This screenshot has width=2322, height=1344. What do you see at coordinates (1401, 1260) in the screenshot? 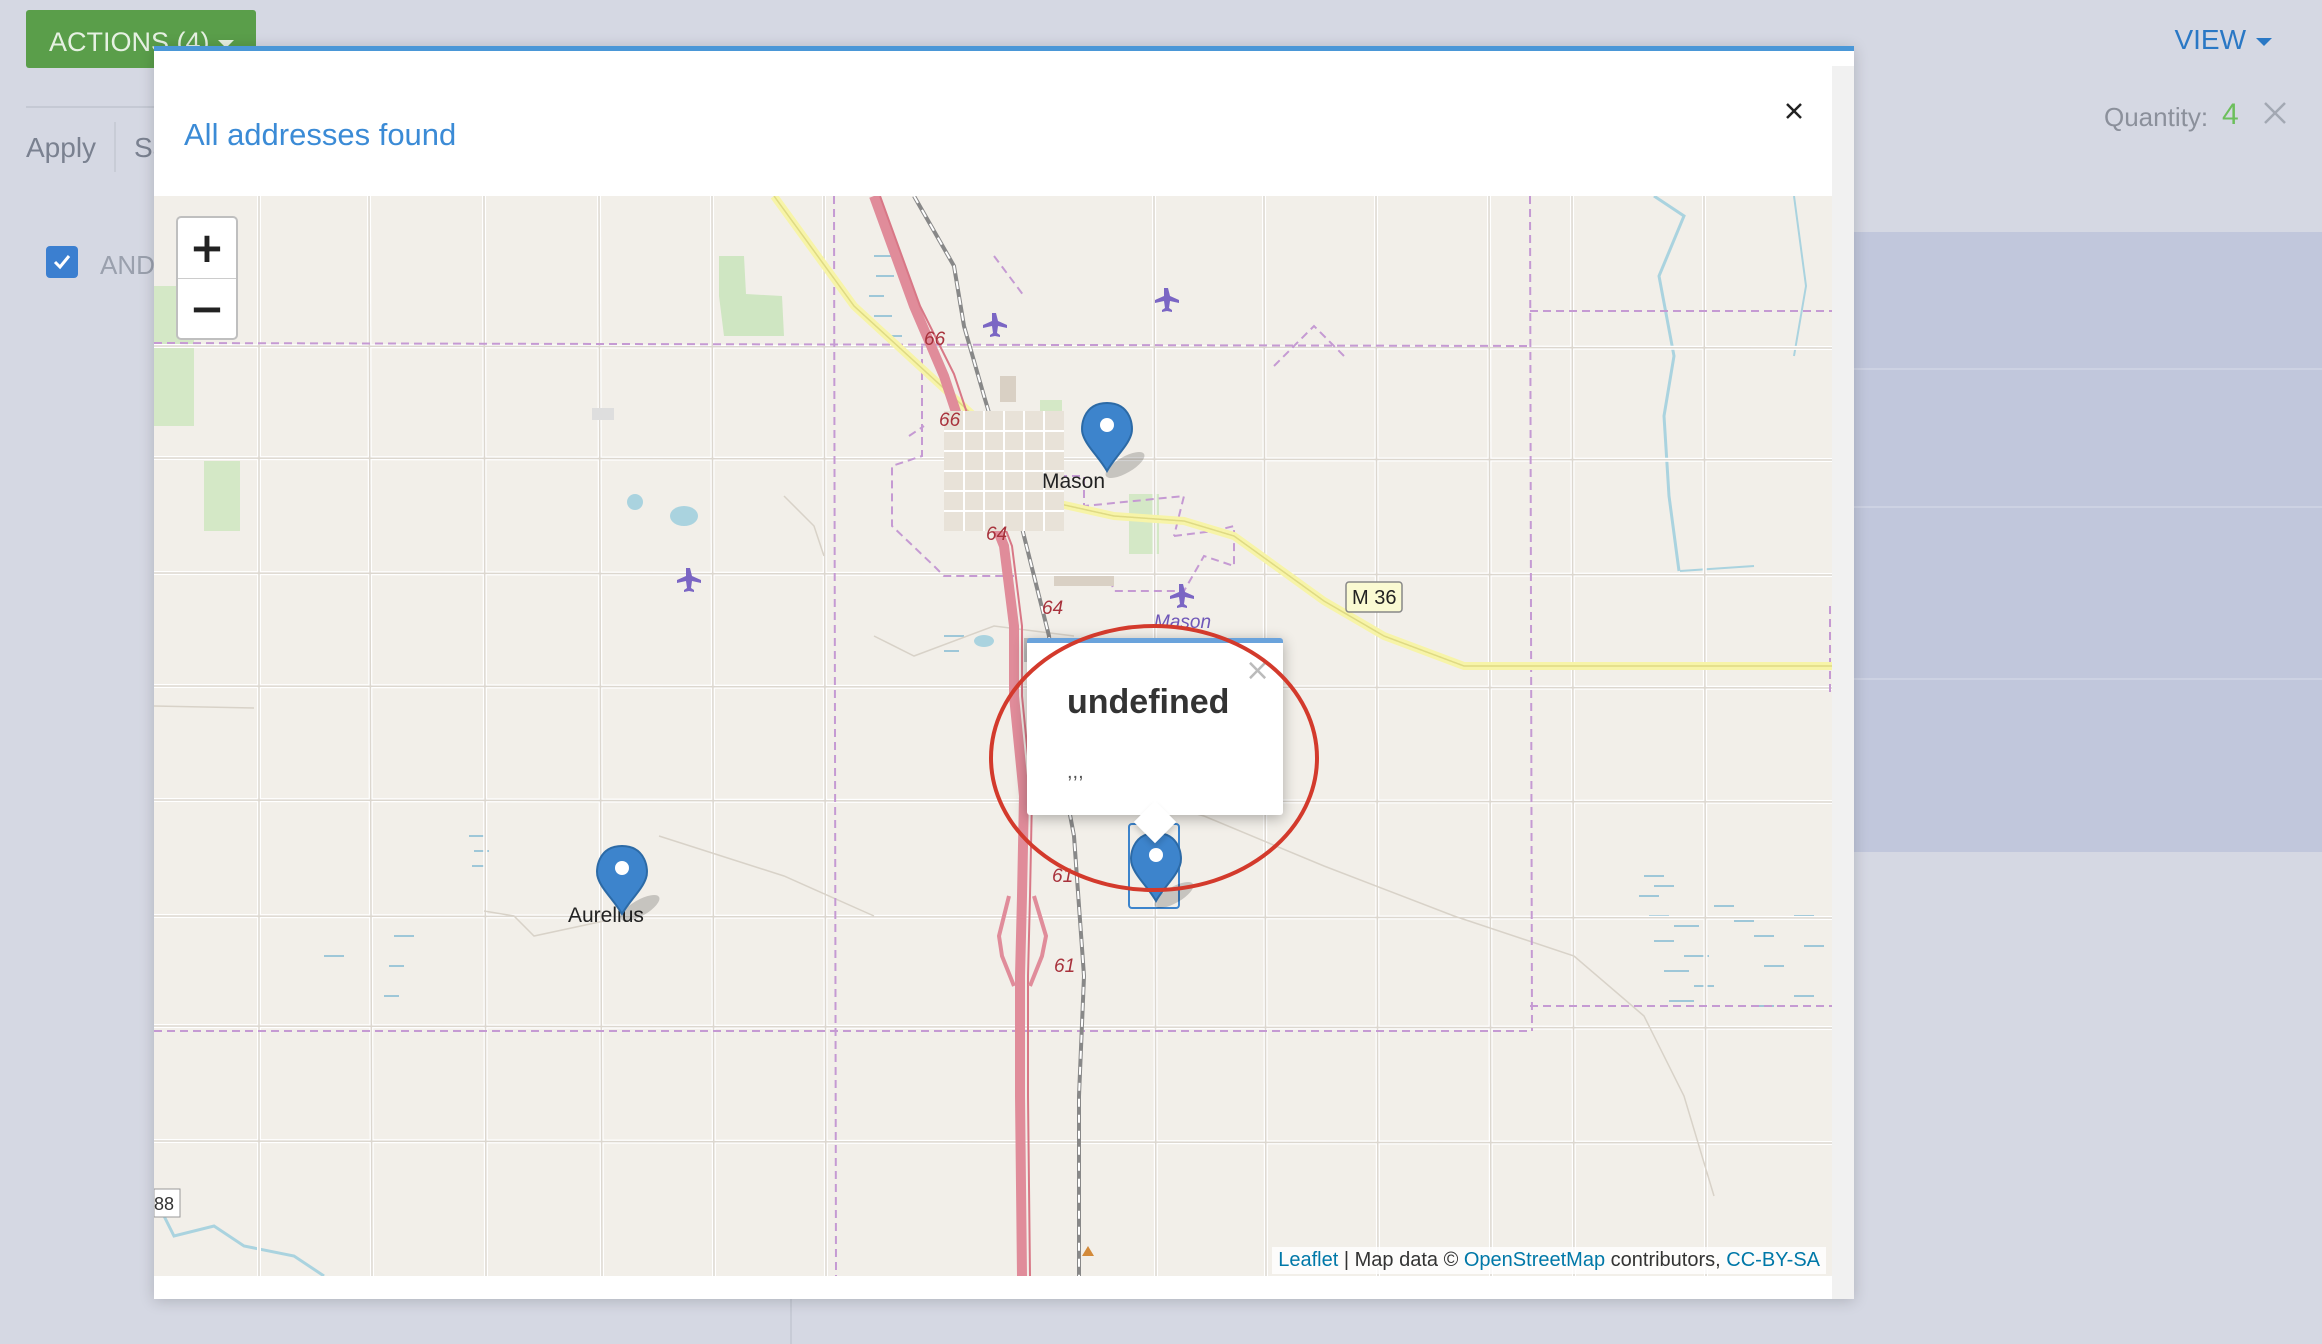
I see `attribution-text: | Map data ©` at bounding box center [1401, 1260].